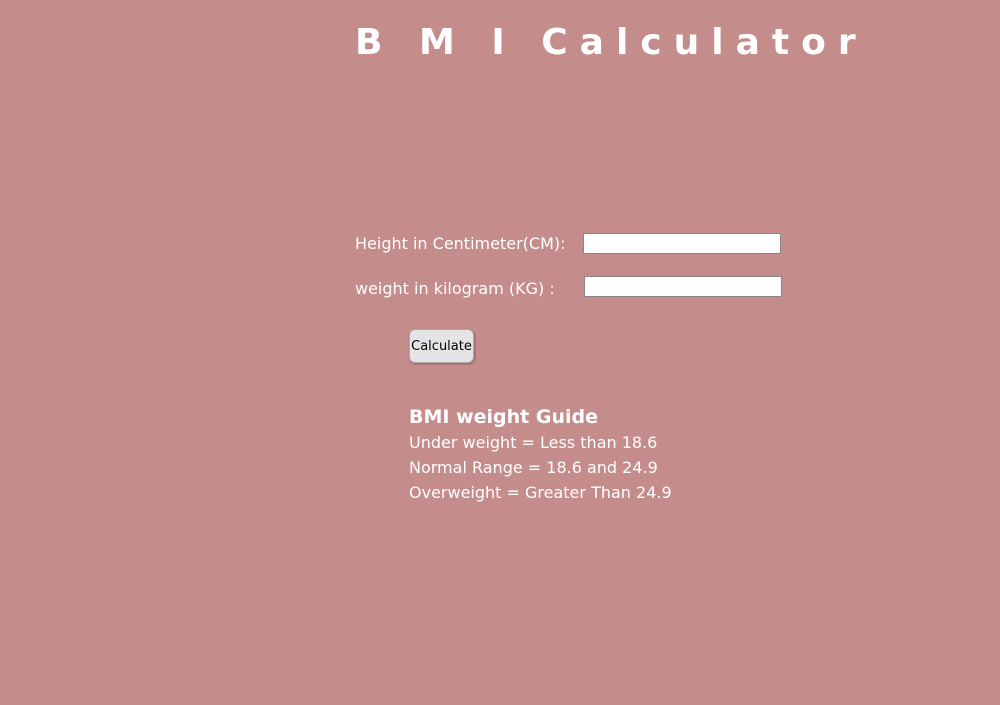 This screenshot has height=705, width=1000. Describe the element at coordinates (503, 417) in the screenshot. I see `guide-heading: BMI weight Guide` at that location.